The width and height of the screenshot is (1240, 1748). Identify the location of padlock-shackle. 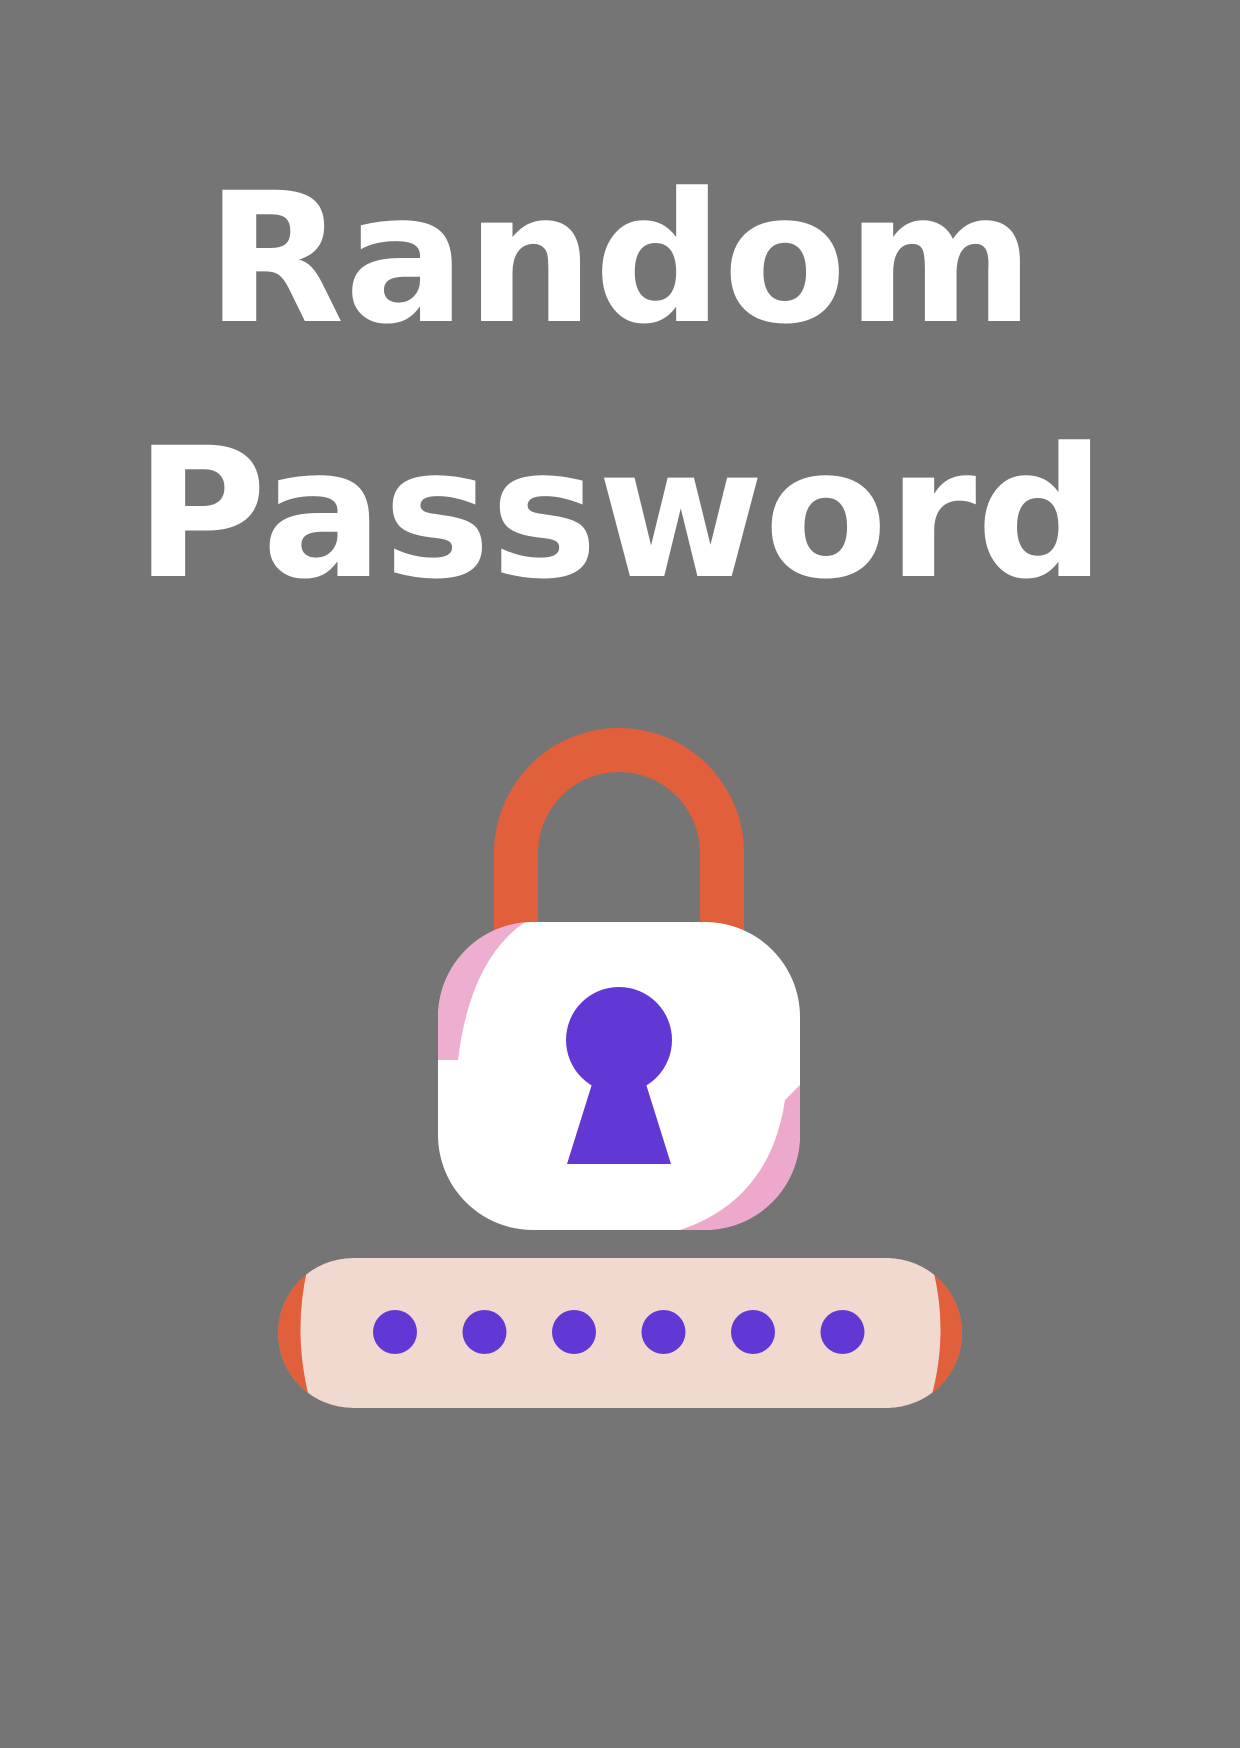
(619, 829).